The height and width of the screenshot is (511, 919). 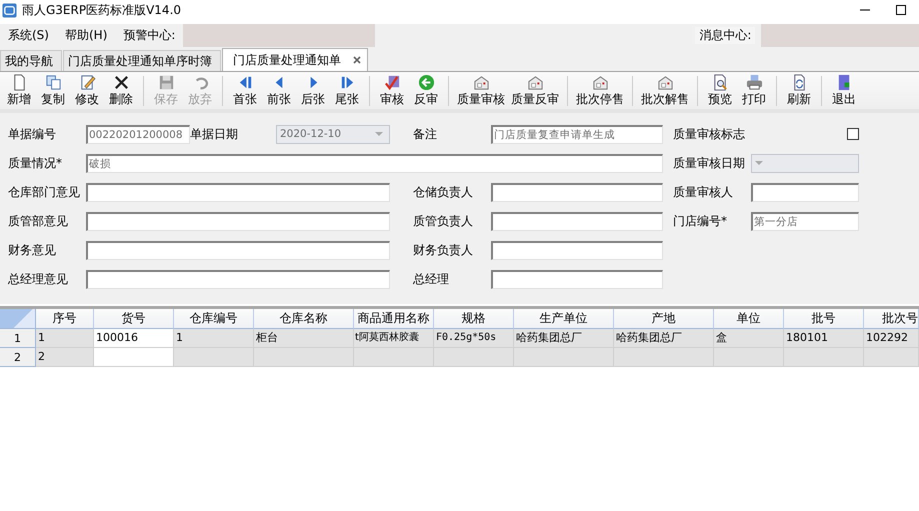 I want to click on text-field: 00220201200008, so click(x=138, y=134).